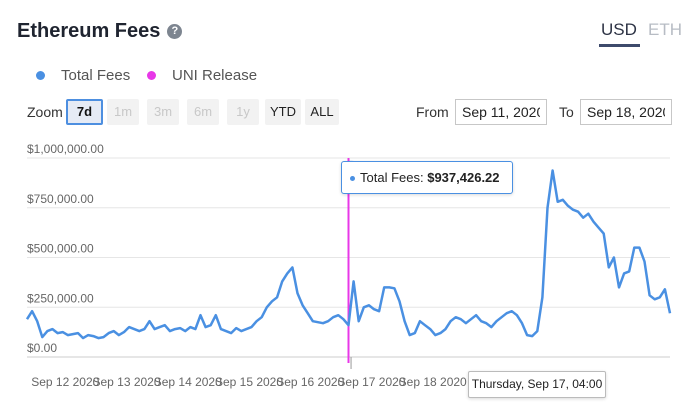 This screenshot has height=411, width=700. I want to click on tooltip-value: $937,426.22, so click(463, 177).